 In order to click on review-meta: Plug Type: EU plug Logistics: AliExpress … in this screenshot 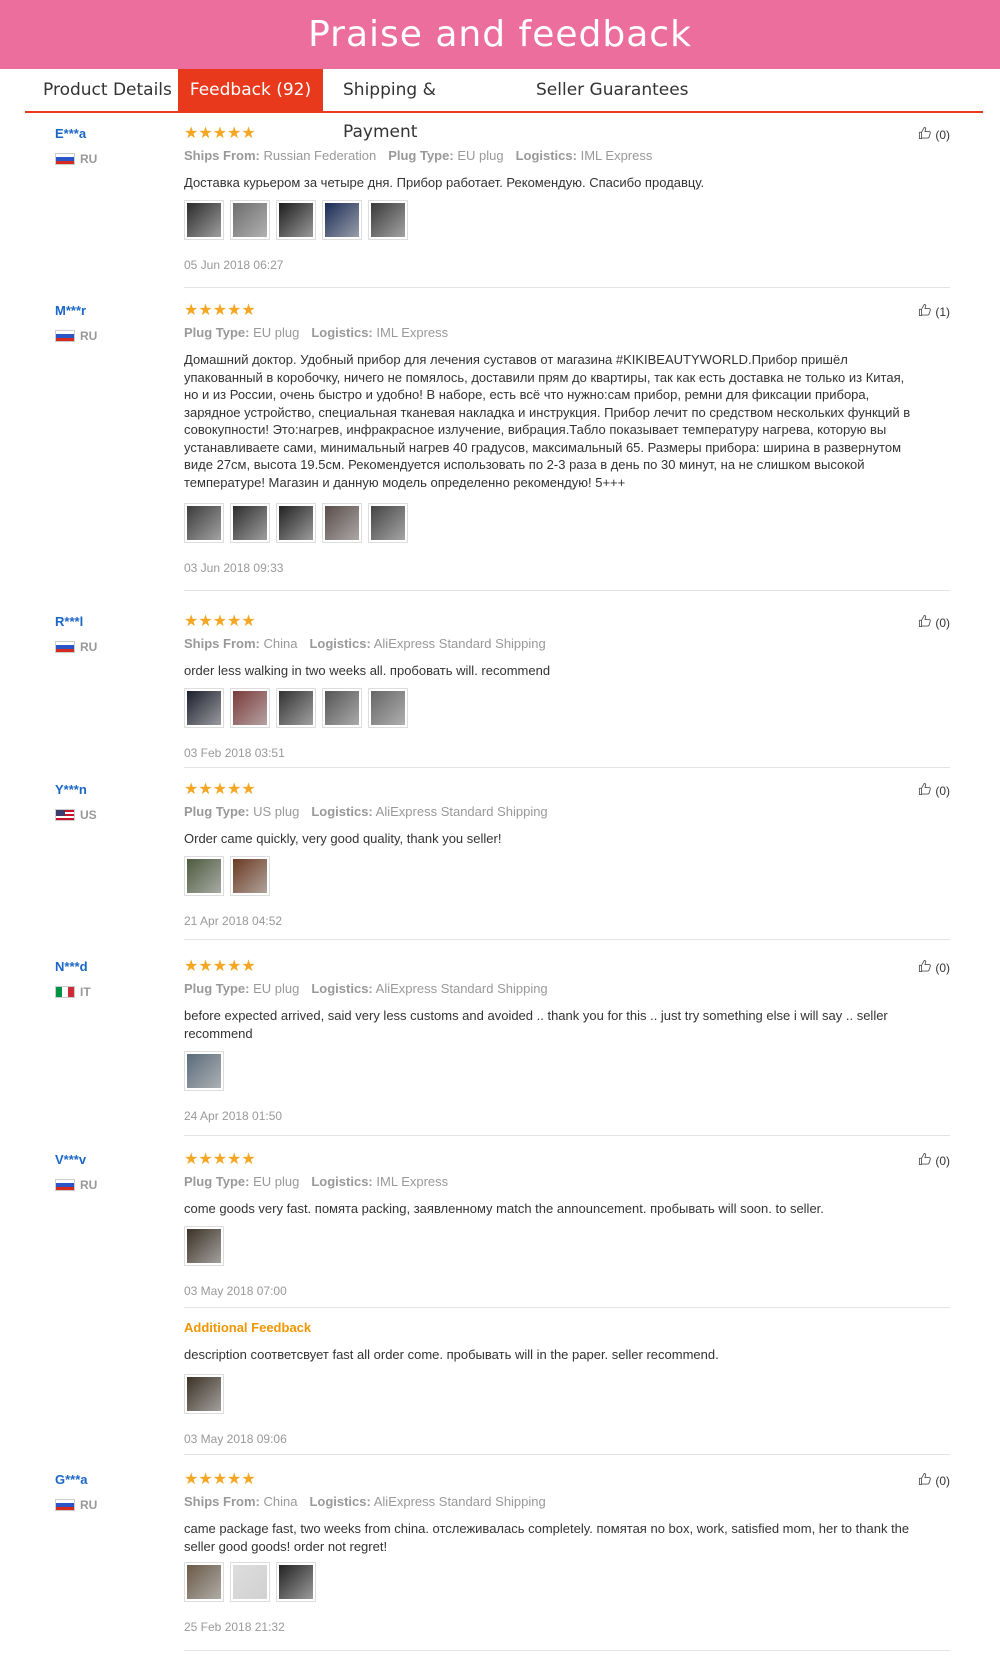, I will do `click(366, 988)`.